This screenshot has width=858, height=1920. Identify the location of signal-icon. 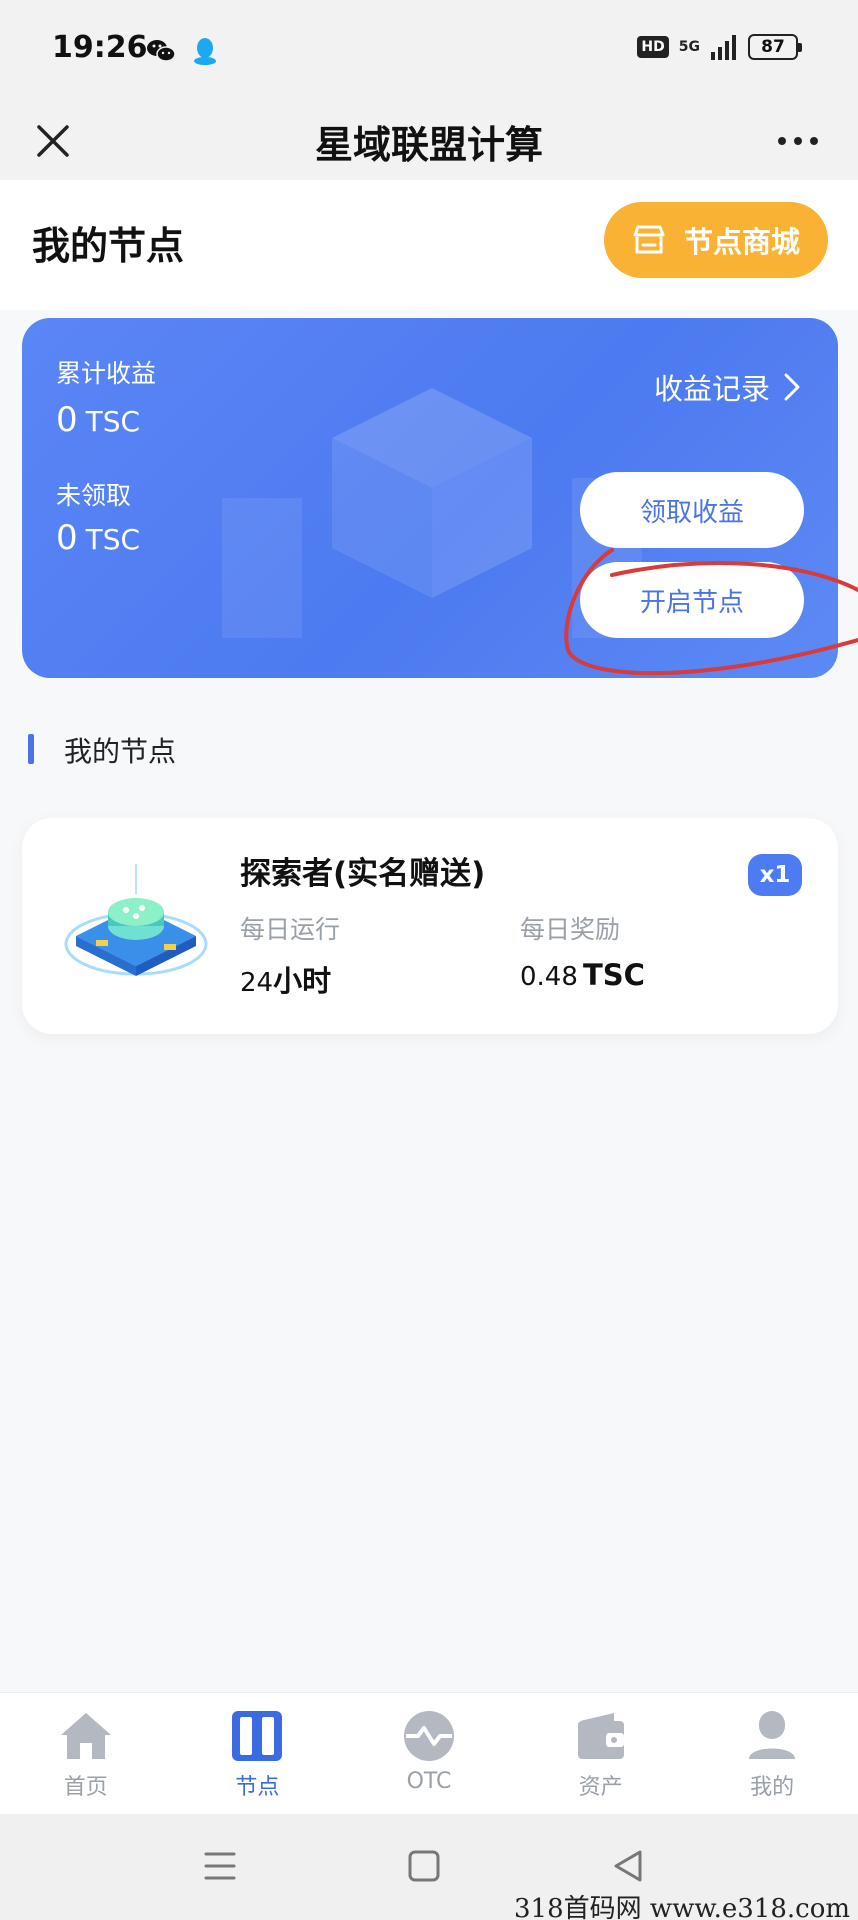
(723, 47).